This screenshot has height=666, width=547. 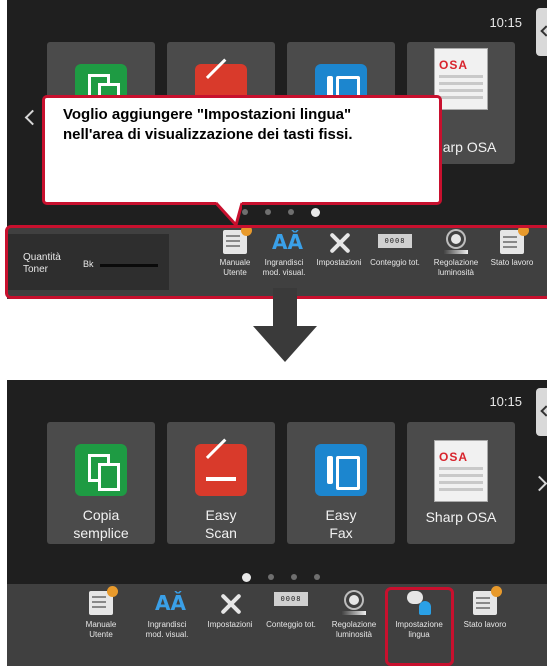 What do you see at coordinates (230, 603) in the screenshot?
I see `settings-icon` at bounding box center [230, 603].